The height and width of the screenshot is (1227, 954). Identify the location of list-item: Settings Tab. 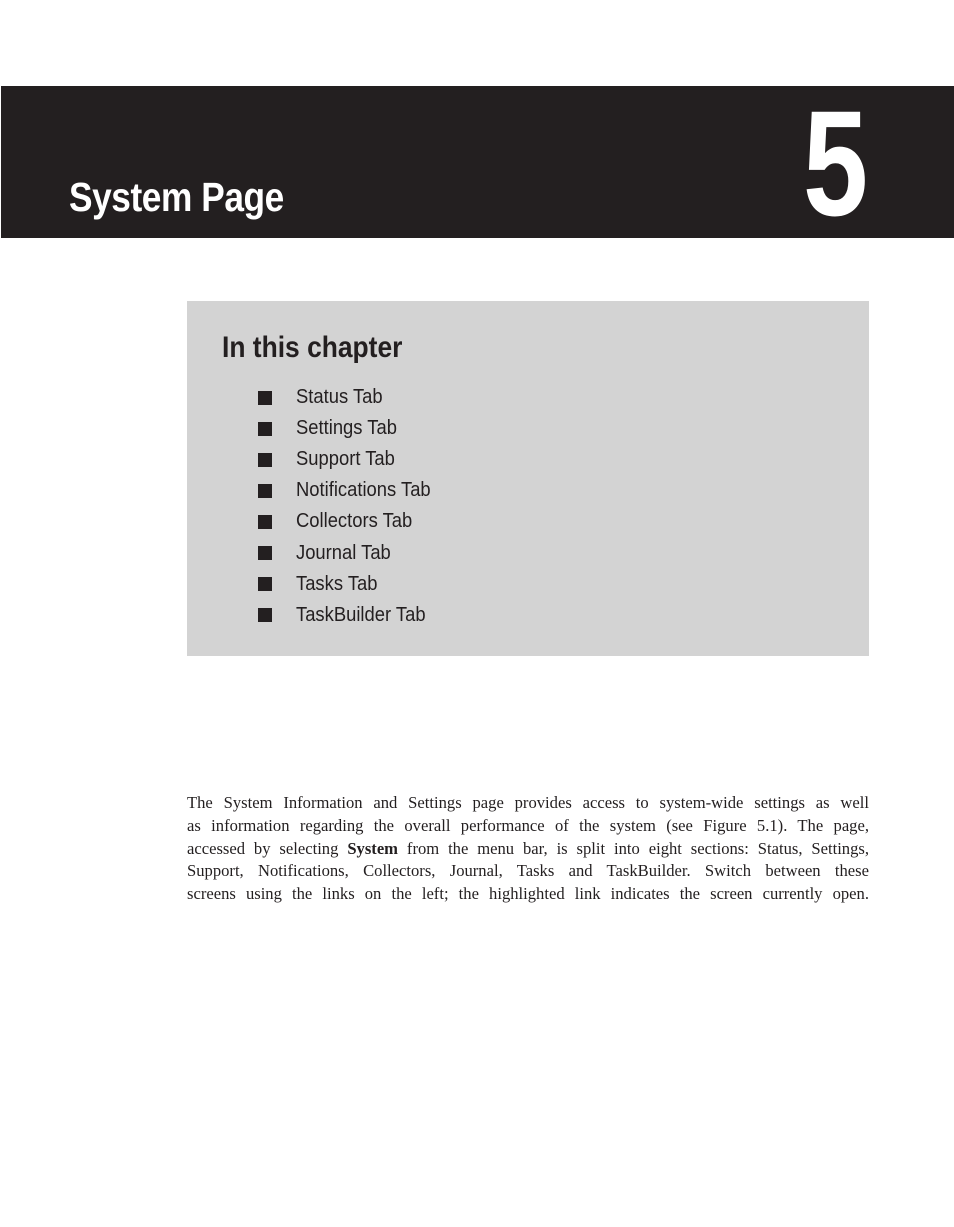
(350, 428).